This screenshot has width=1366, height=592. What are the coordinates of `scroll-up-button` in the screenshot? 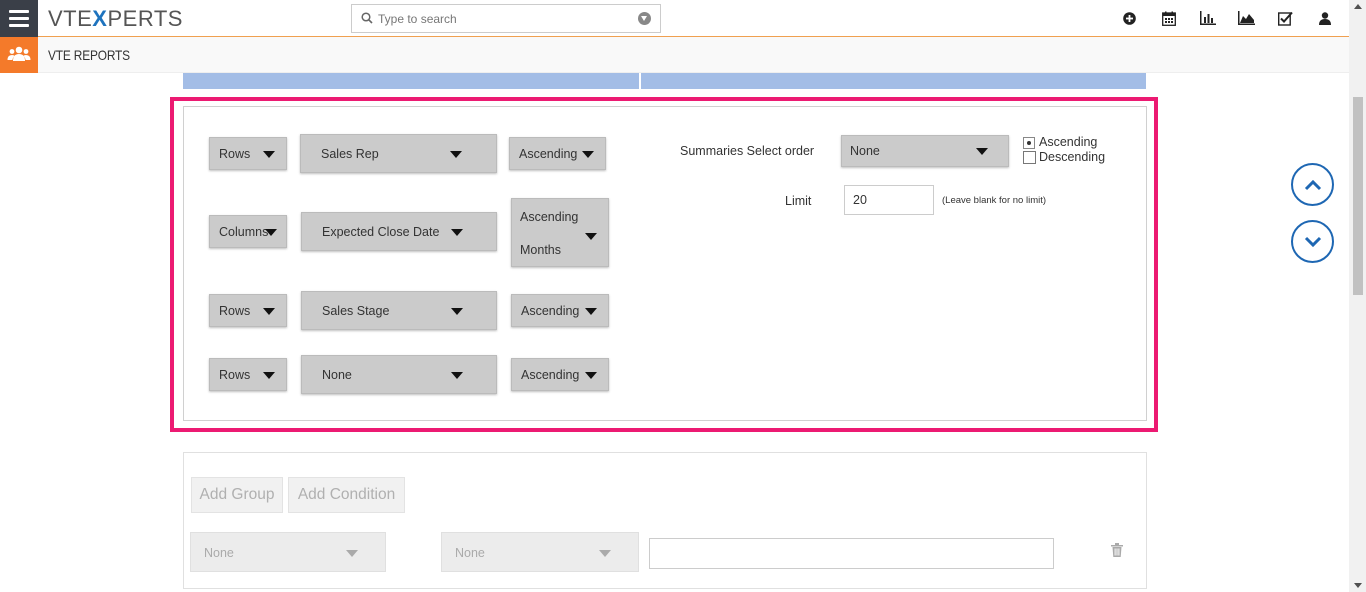 It's located at (1312, 184).